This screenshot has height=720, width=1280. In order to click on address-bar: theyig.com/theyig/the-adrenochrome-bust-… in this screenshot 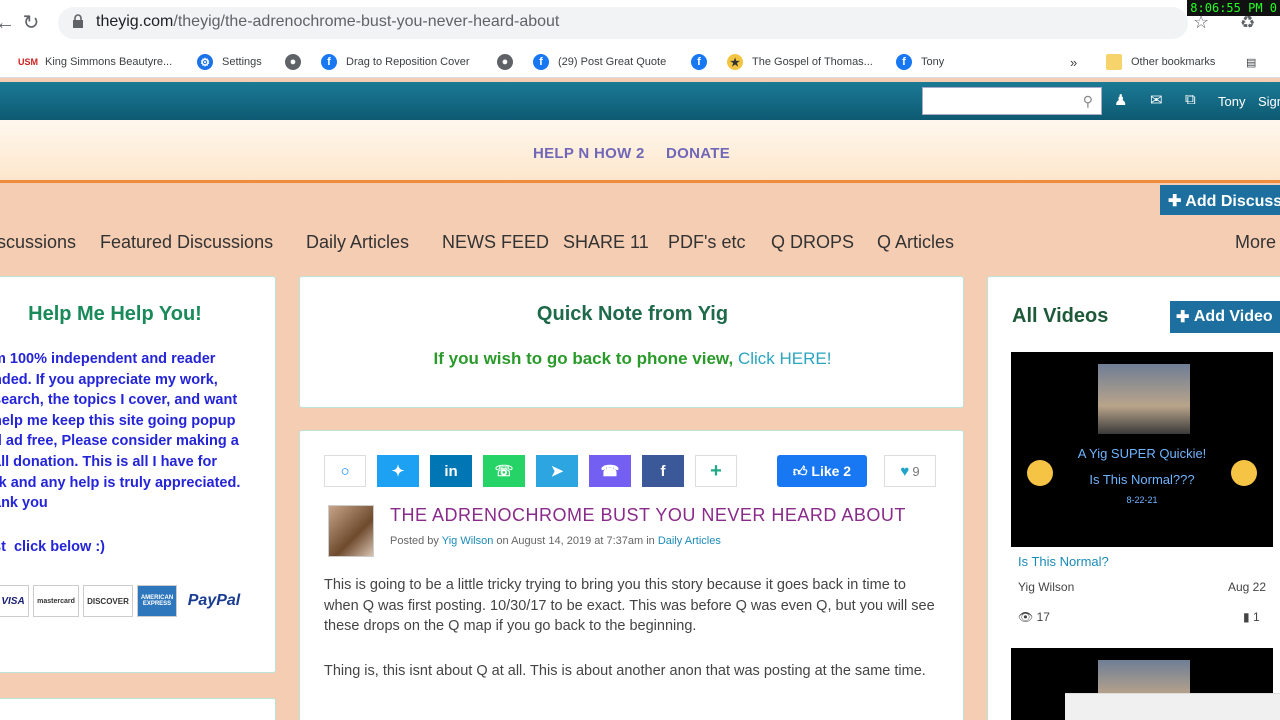, I will do `click(623, 23)`.